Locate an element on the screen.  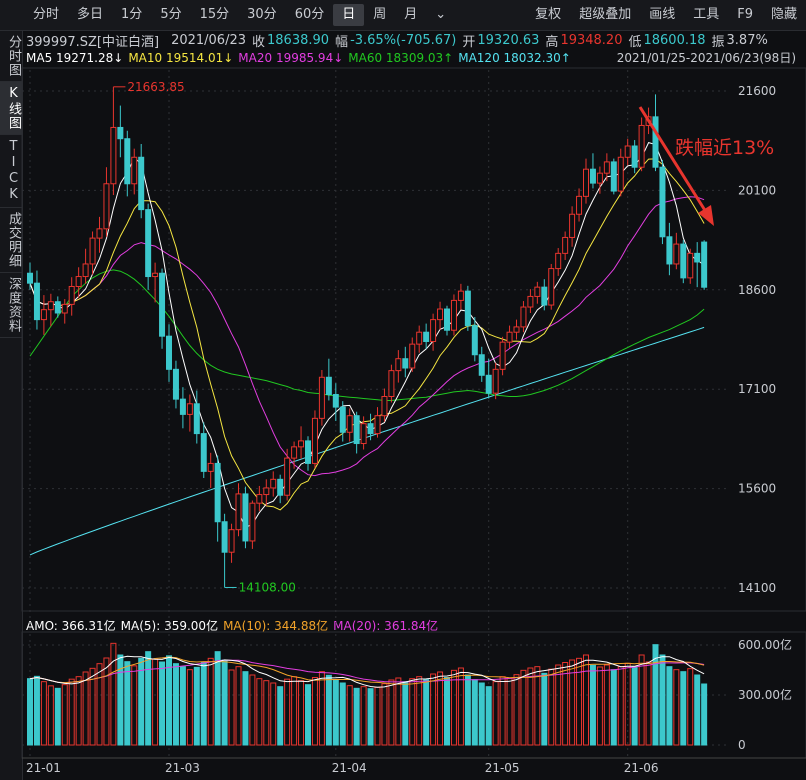
price-tick-label: 18600 is located at coordinates (757, 290).